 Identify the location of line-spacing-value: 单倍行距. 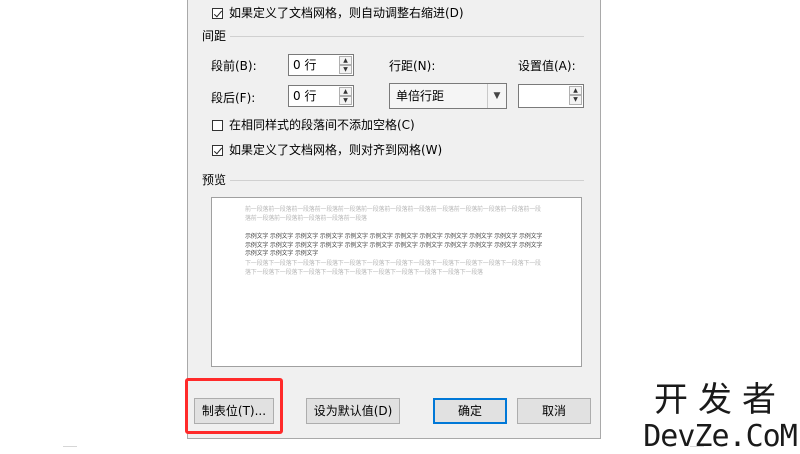
(420, 96).